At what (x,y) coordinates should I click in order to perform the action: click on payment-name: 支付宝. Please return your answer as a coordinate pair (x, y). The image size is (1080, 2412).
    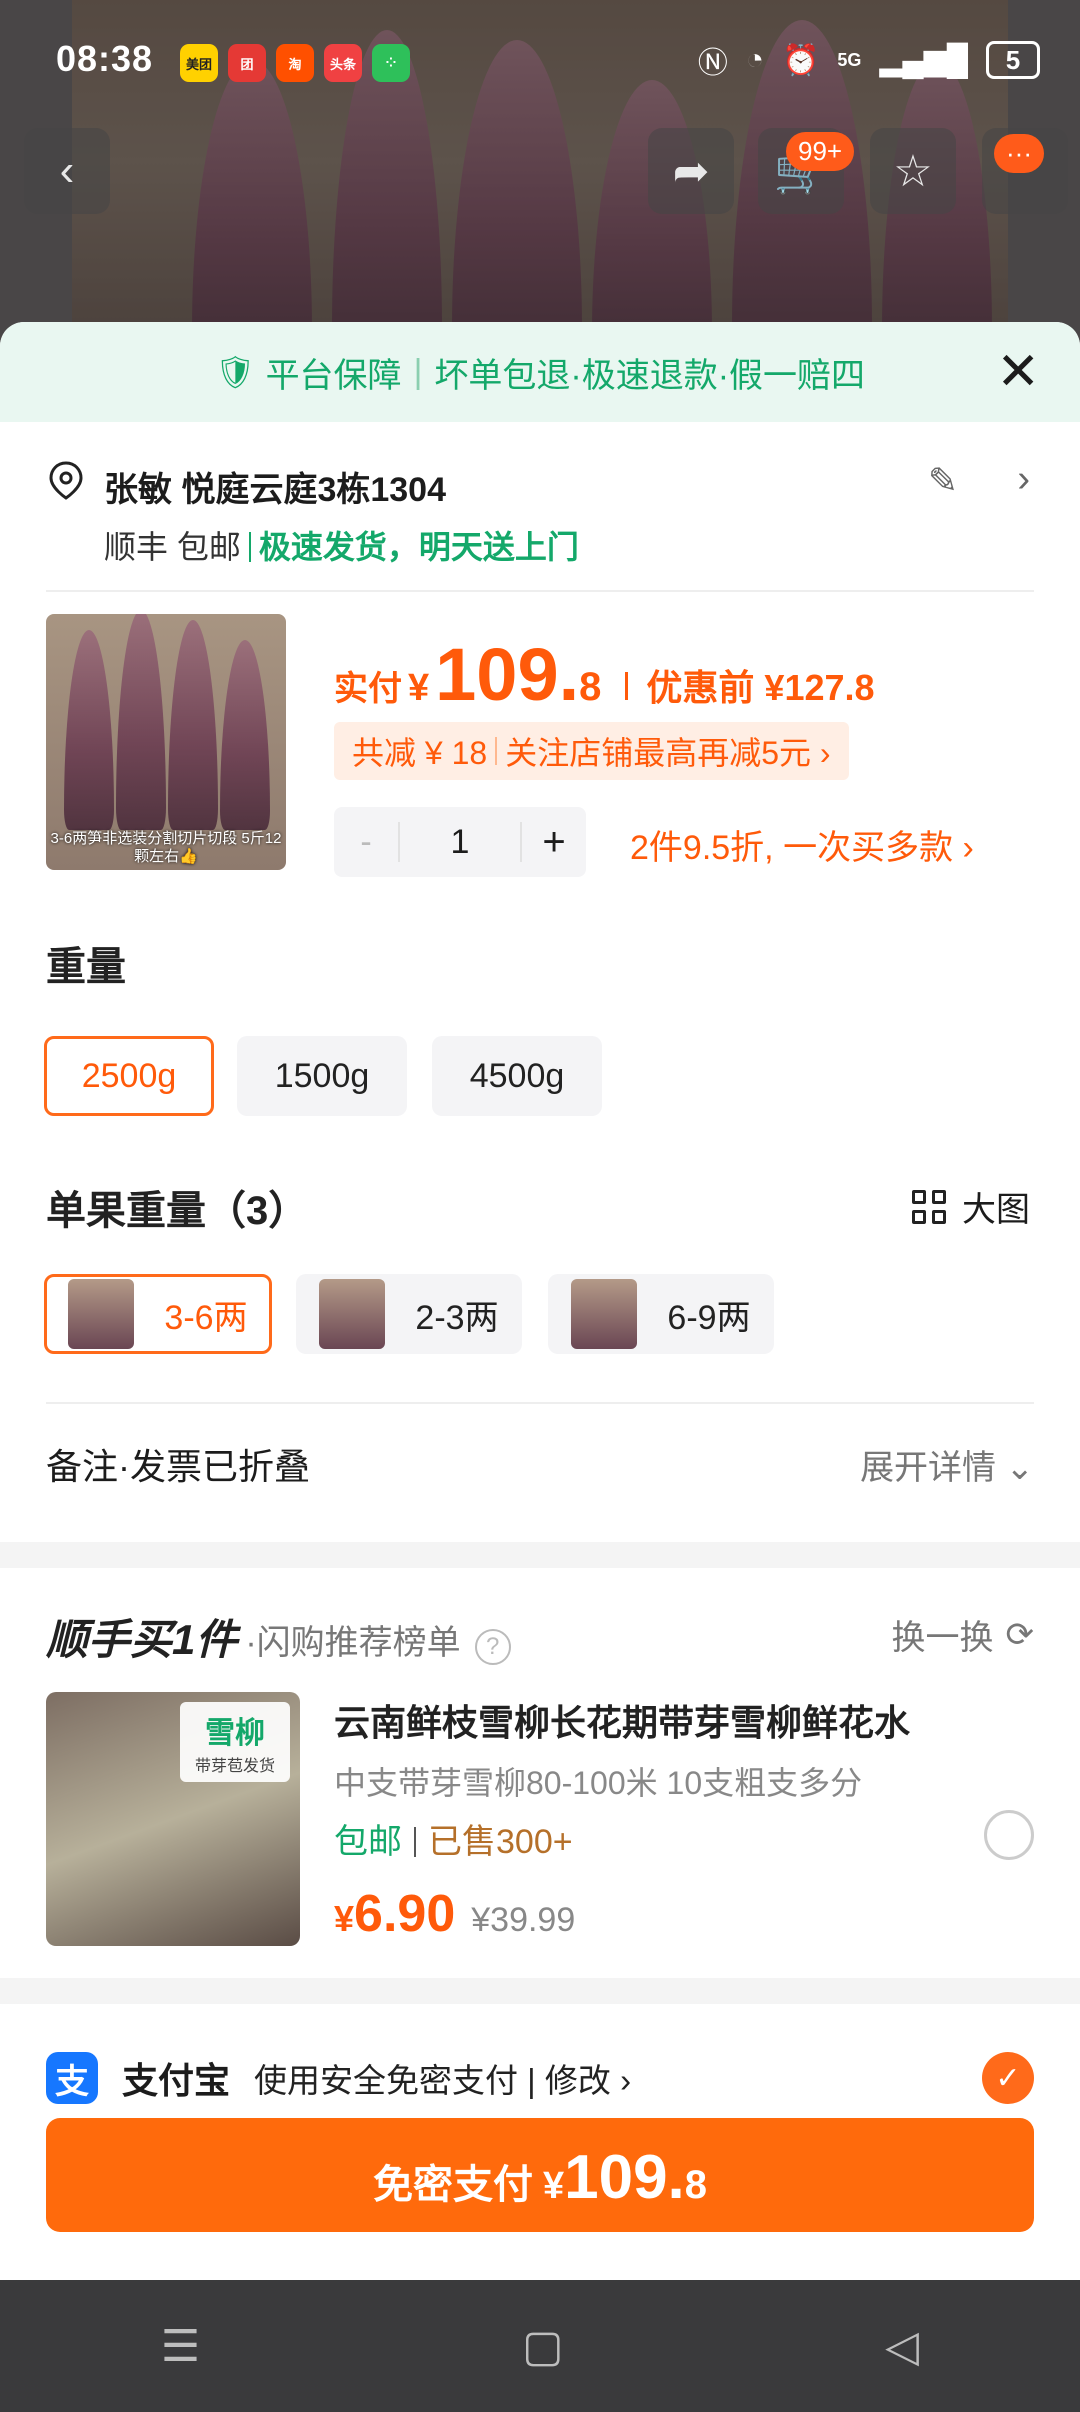
    Looking at the image, I should click on (176, 2080).